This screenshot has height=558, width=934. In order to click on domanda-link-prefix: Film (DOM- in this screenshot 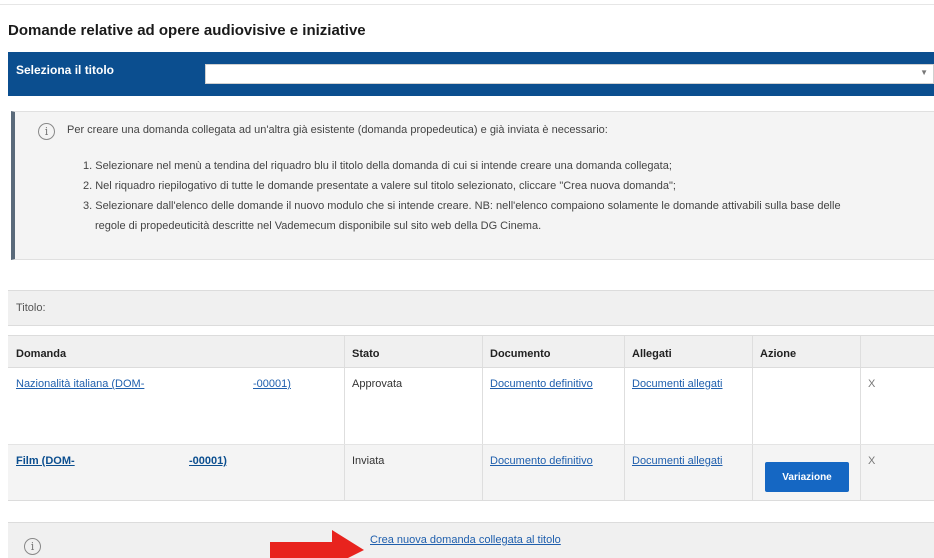, I will do `click(45, 461)`.